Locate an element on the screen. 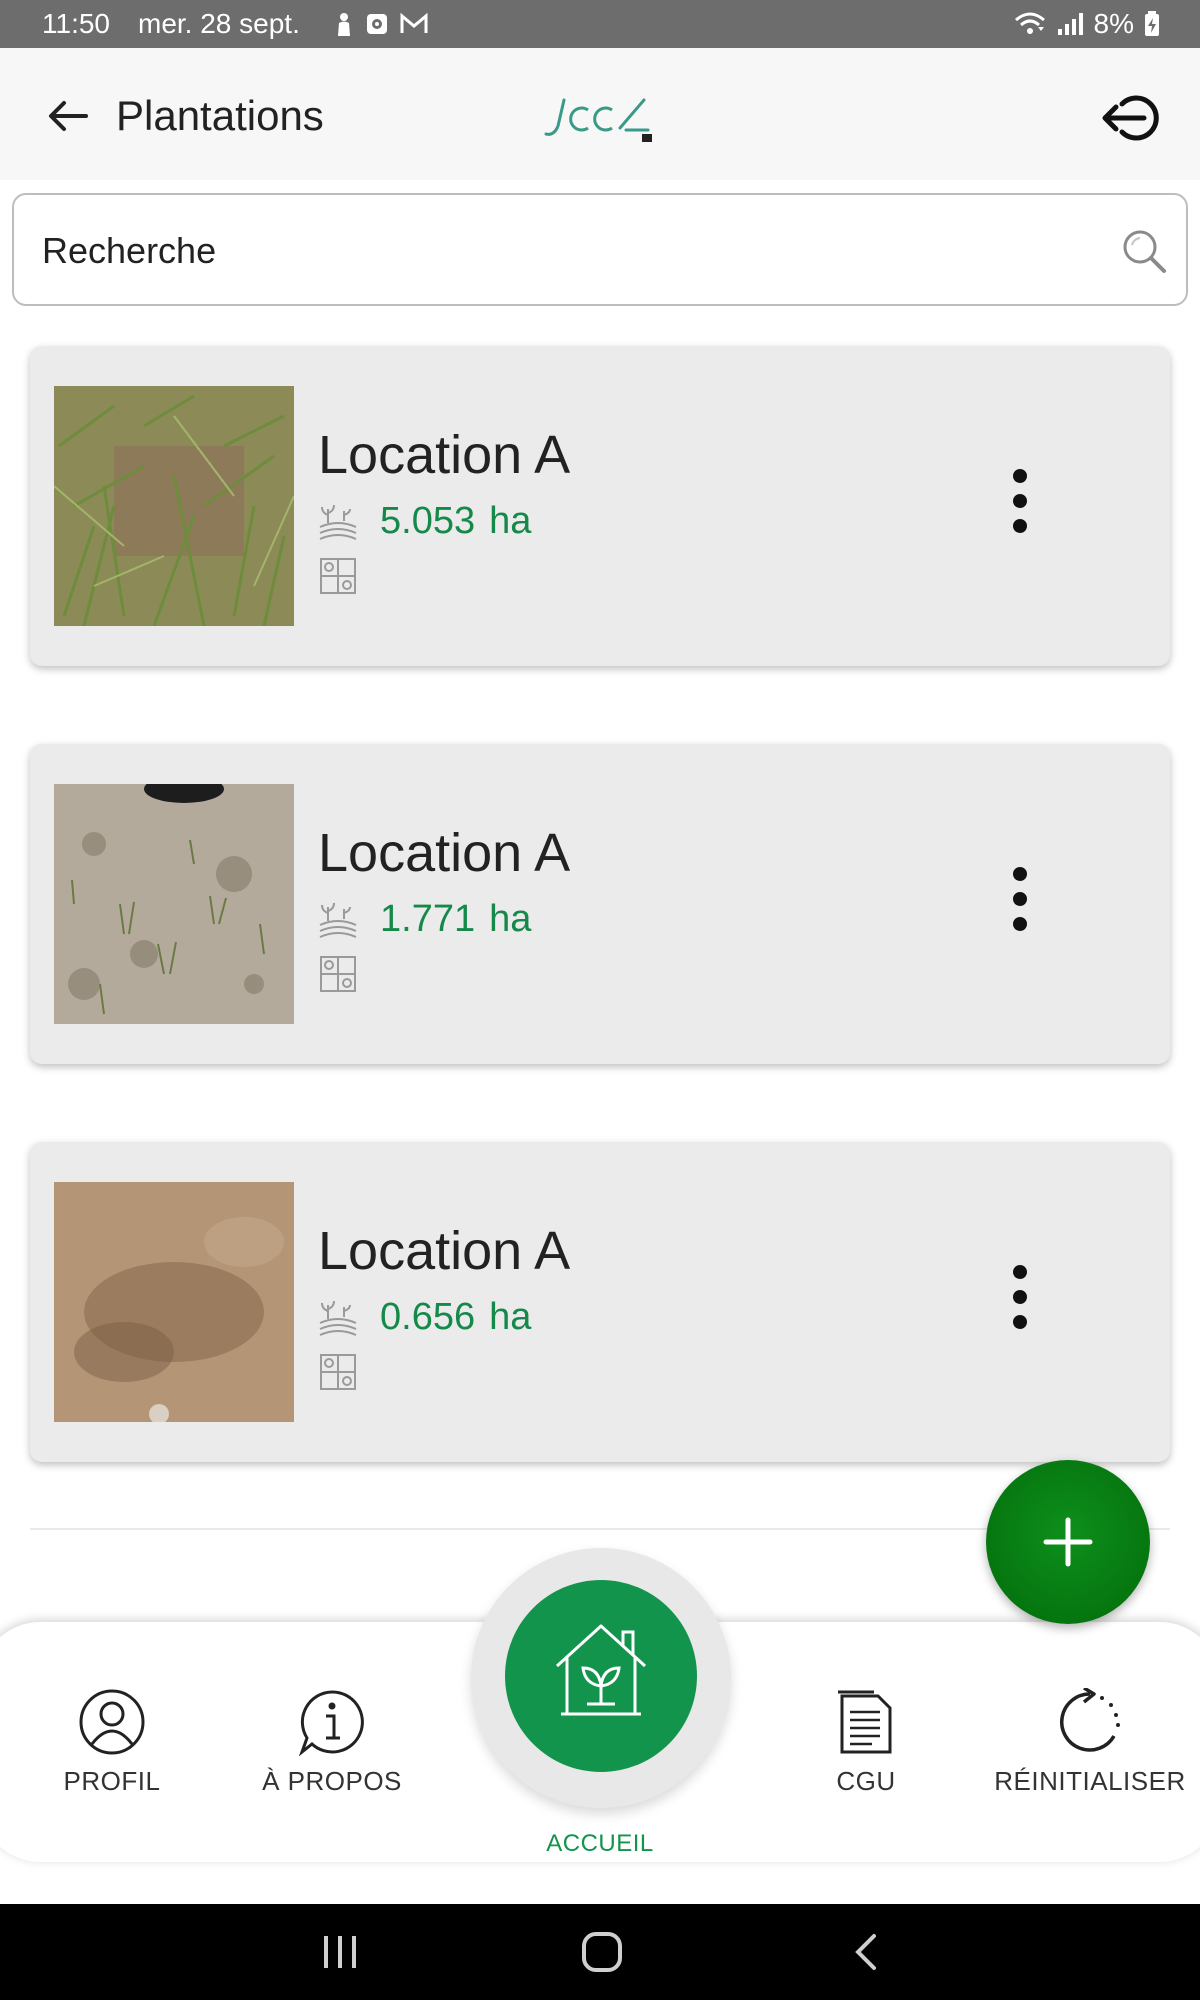  arrow-left-icon is located at coordinates (68, 116).